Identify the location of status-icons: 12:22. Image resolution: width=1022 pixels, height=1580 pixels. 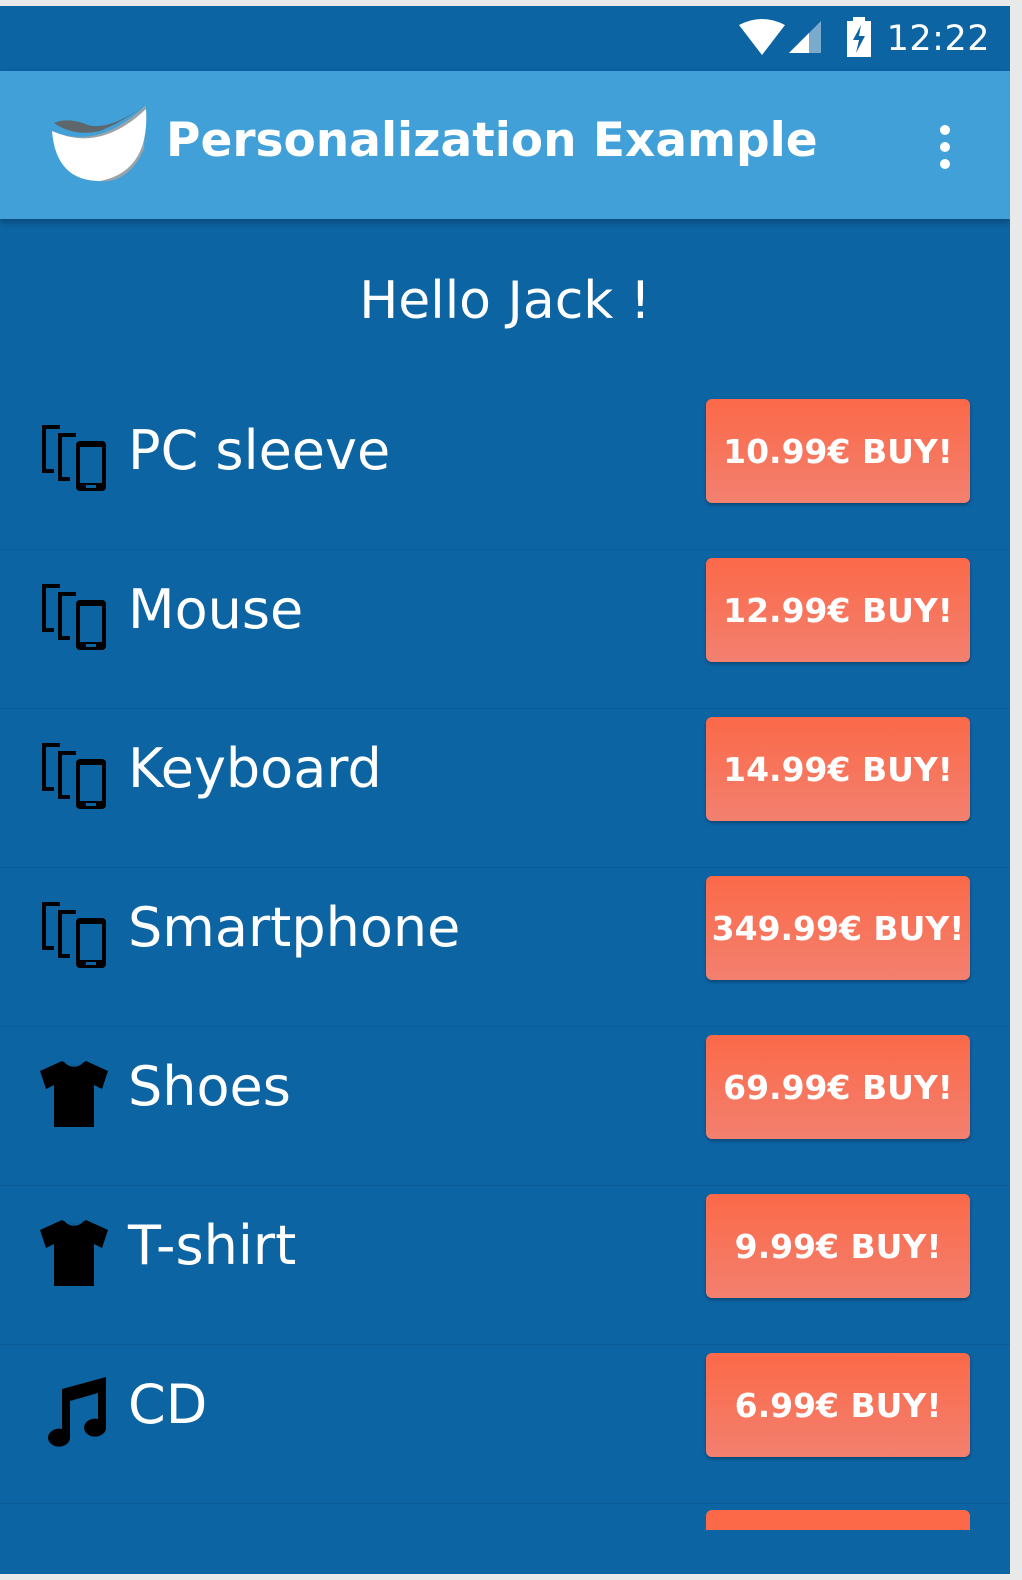
(864, 39).